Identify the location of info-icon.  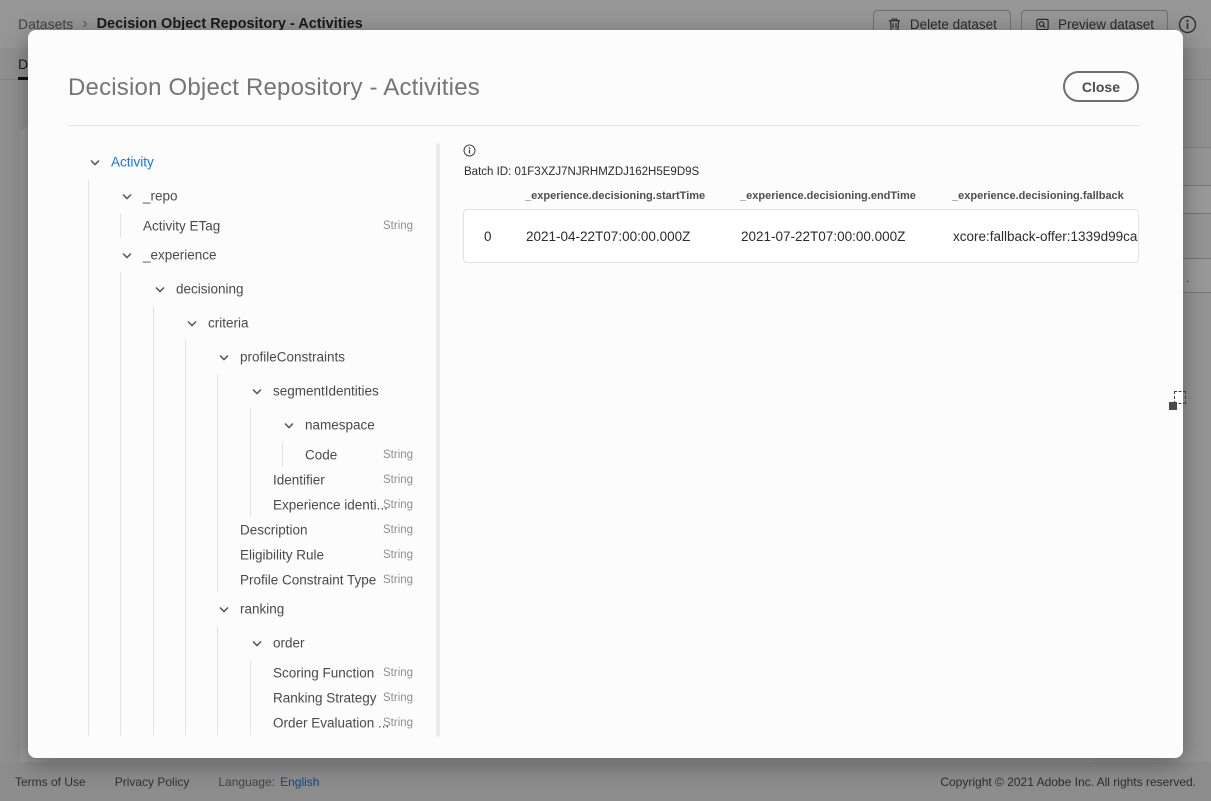
(469, 150).